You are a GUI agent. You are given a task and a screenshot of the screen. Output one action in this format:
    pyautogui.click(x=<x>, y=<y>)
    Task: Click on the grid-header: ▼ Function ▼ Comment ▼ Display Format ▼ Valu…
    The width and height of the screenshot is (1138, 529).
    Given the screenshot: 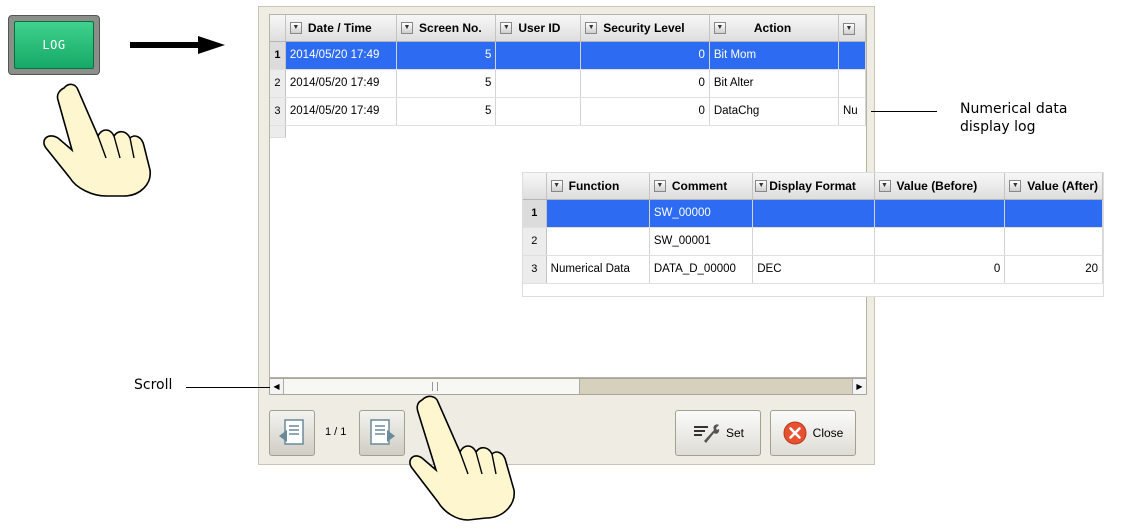 What is the action you would take?
    pyautogui.click(x=813, y=186)
    